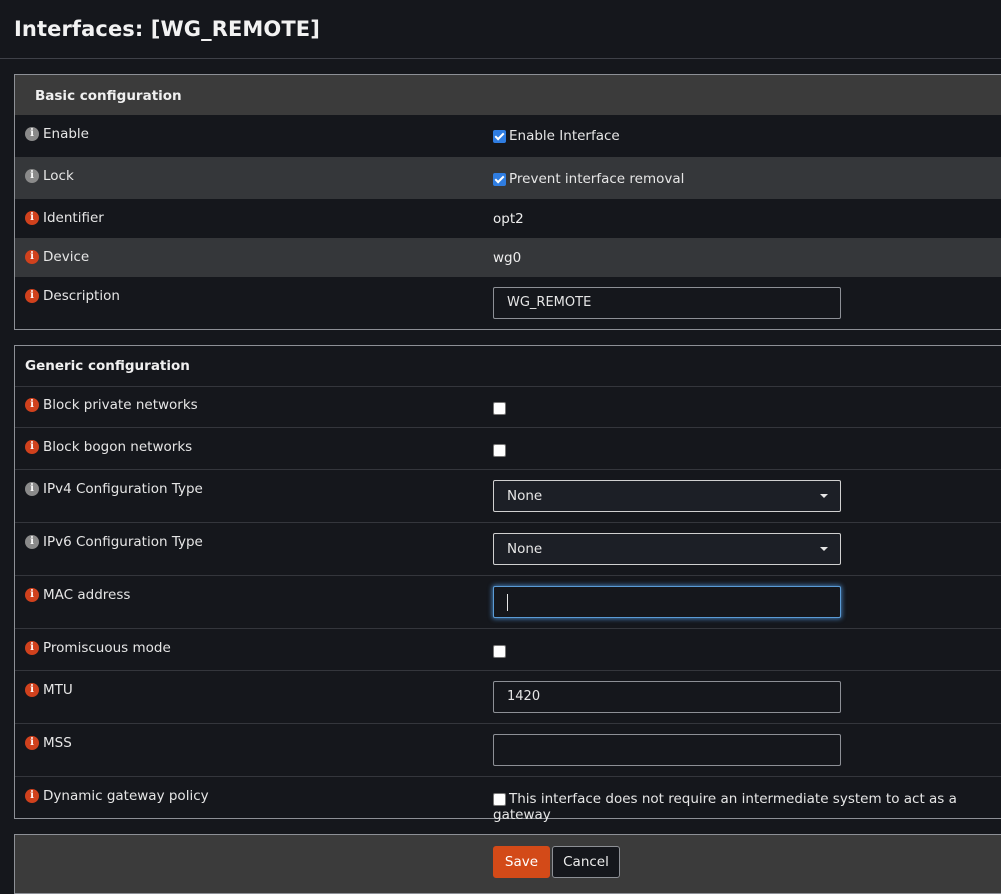  Describe the element at coordinates (508, 407) in the screenshot. I see `block-private-row: i Block private networks` at that location.